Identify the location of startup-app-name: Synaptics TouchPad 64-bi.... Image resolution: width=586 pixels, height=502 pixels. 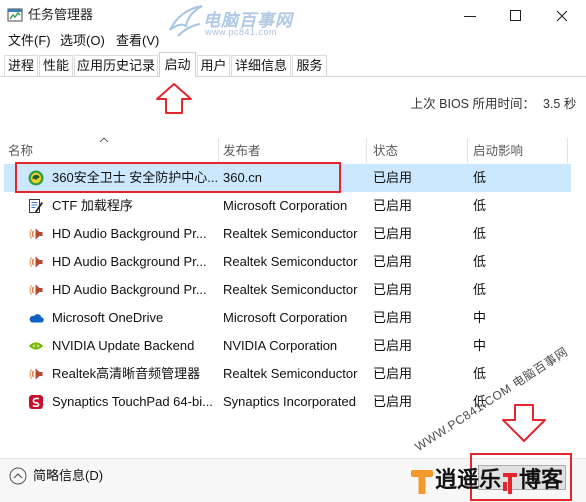
(132, 401).